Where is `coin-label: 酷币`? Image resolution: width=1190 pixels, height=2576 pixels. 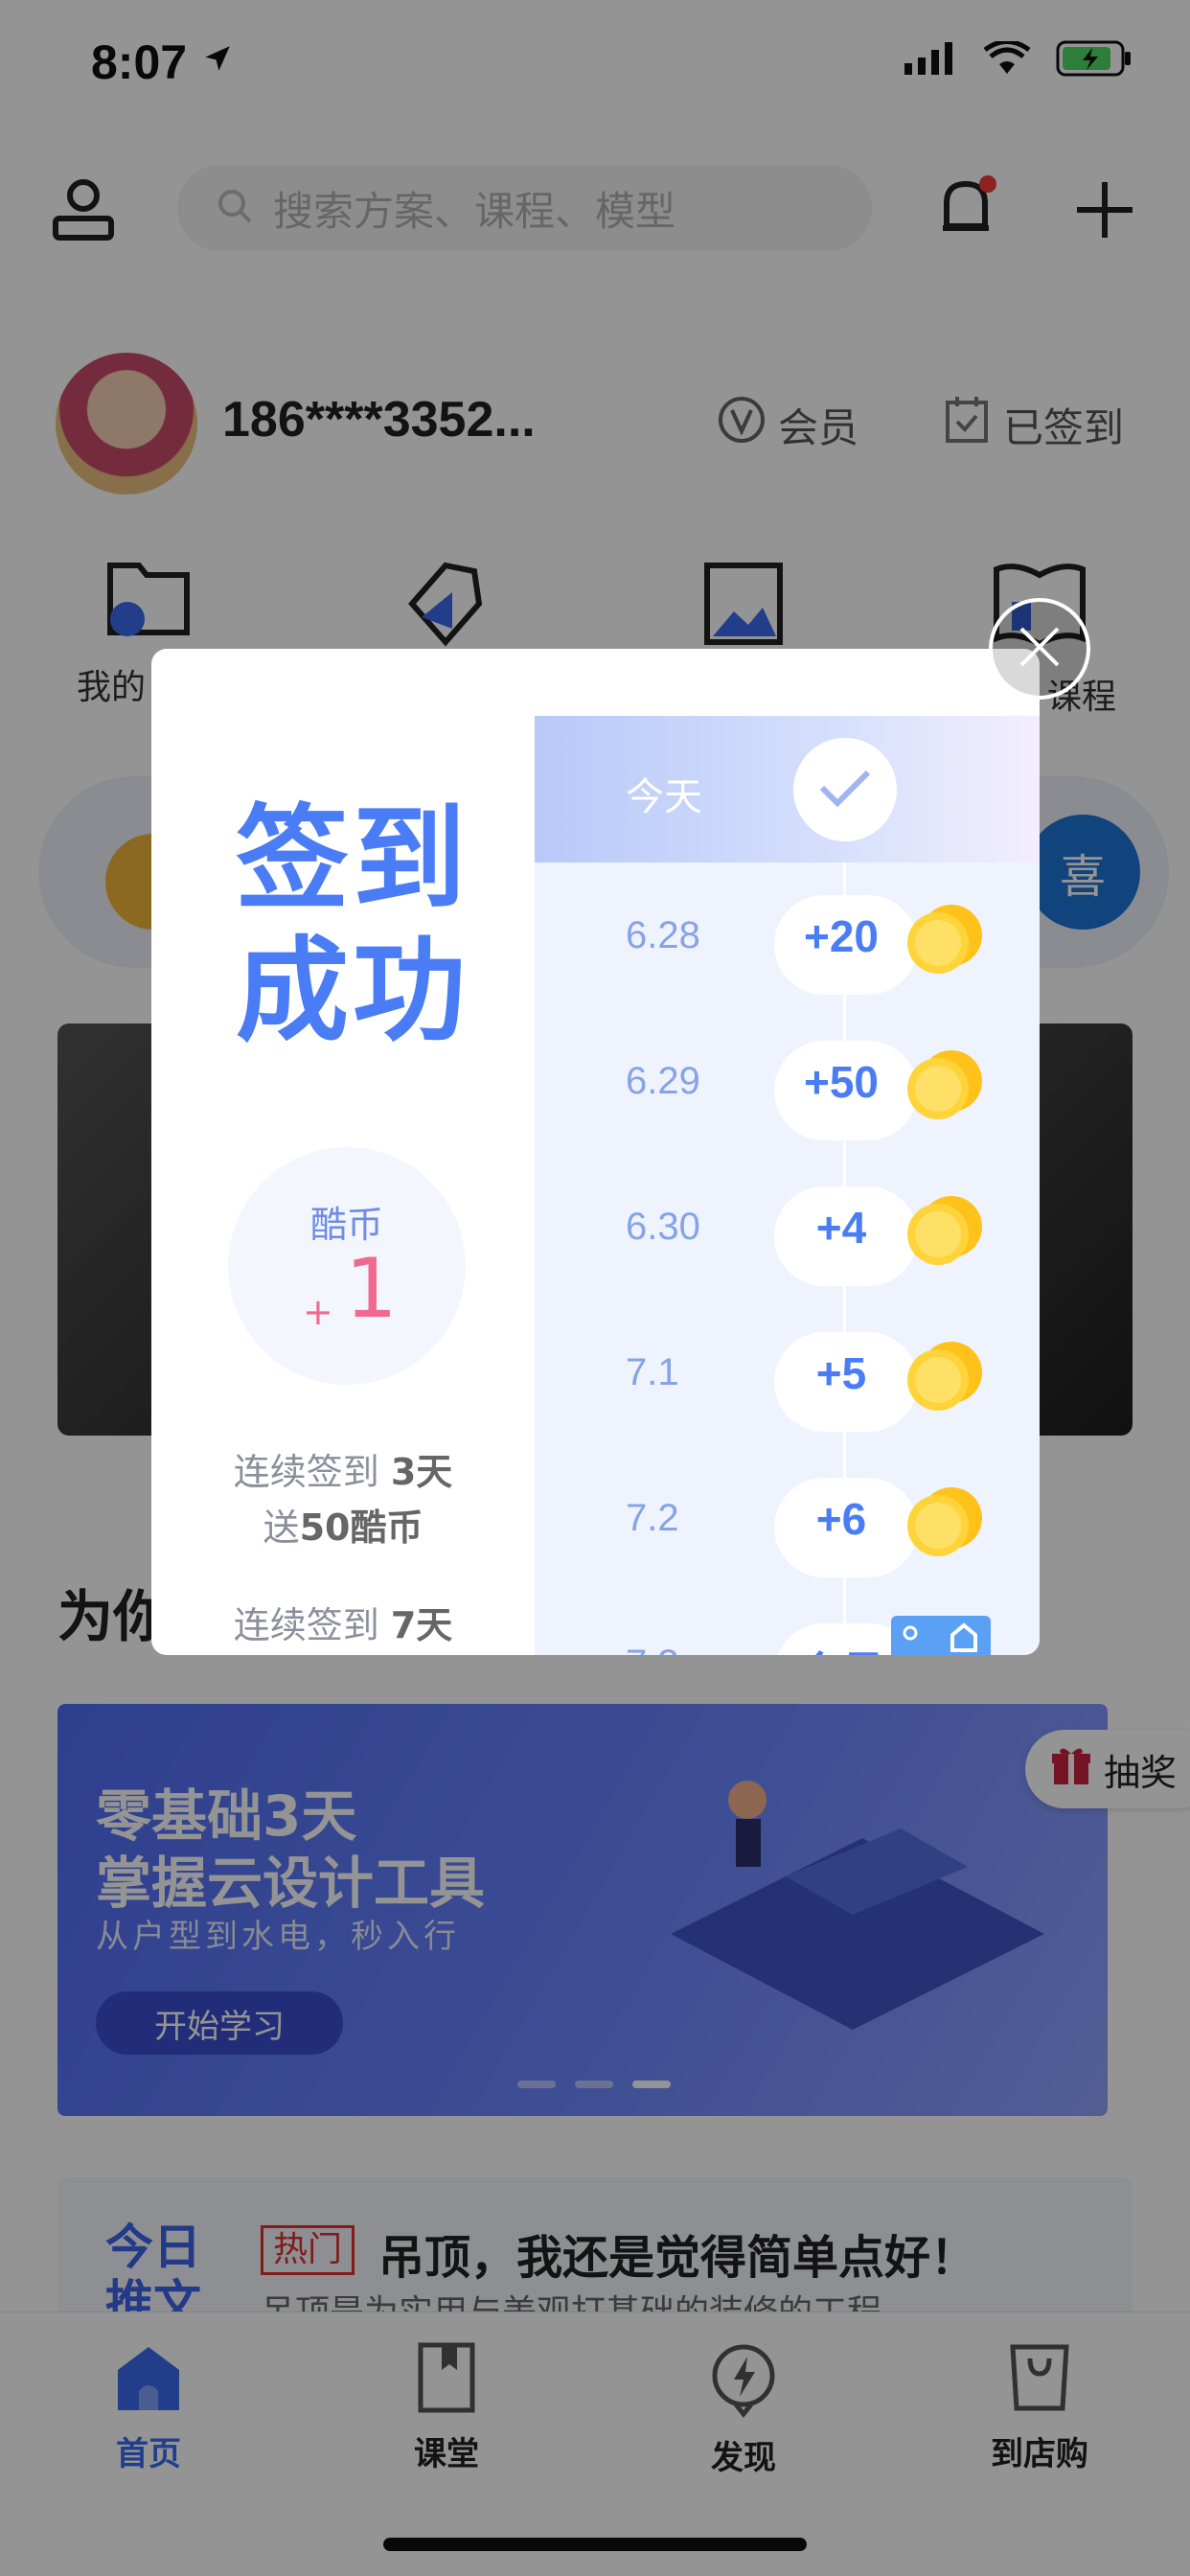 coin-label: 酷币 is located at coordinates (346, 1225).